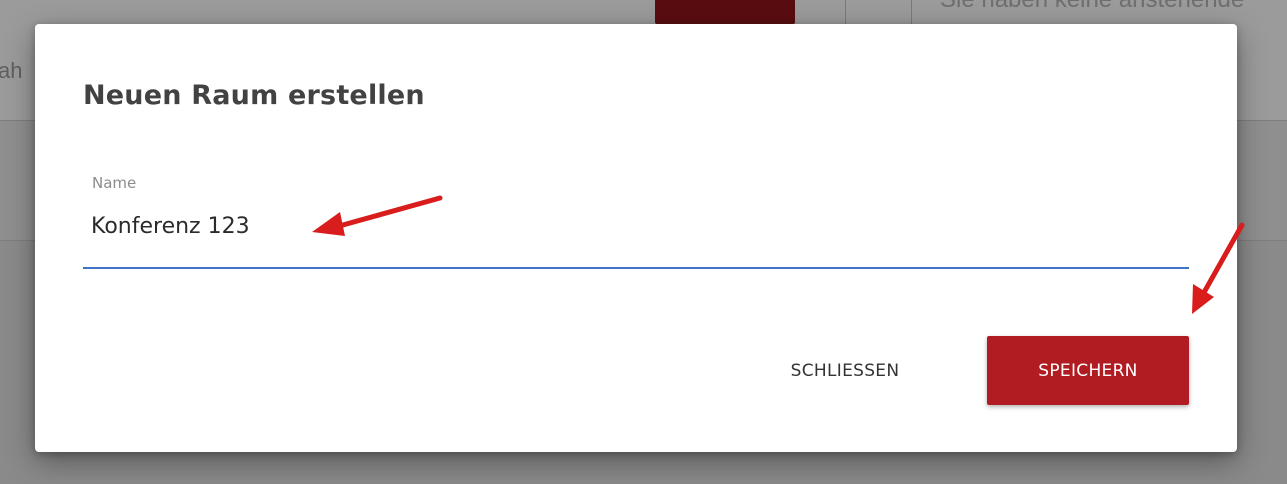 Image resolution: width=1287 pixels, height=484 pixels. What do you see at coordinates (1088, 370) in the screenshot?
I see `save-button: SPEICHERN` at bounding box center [1088, 370].